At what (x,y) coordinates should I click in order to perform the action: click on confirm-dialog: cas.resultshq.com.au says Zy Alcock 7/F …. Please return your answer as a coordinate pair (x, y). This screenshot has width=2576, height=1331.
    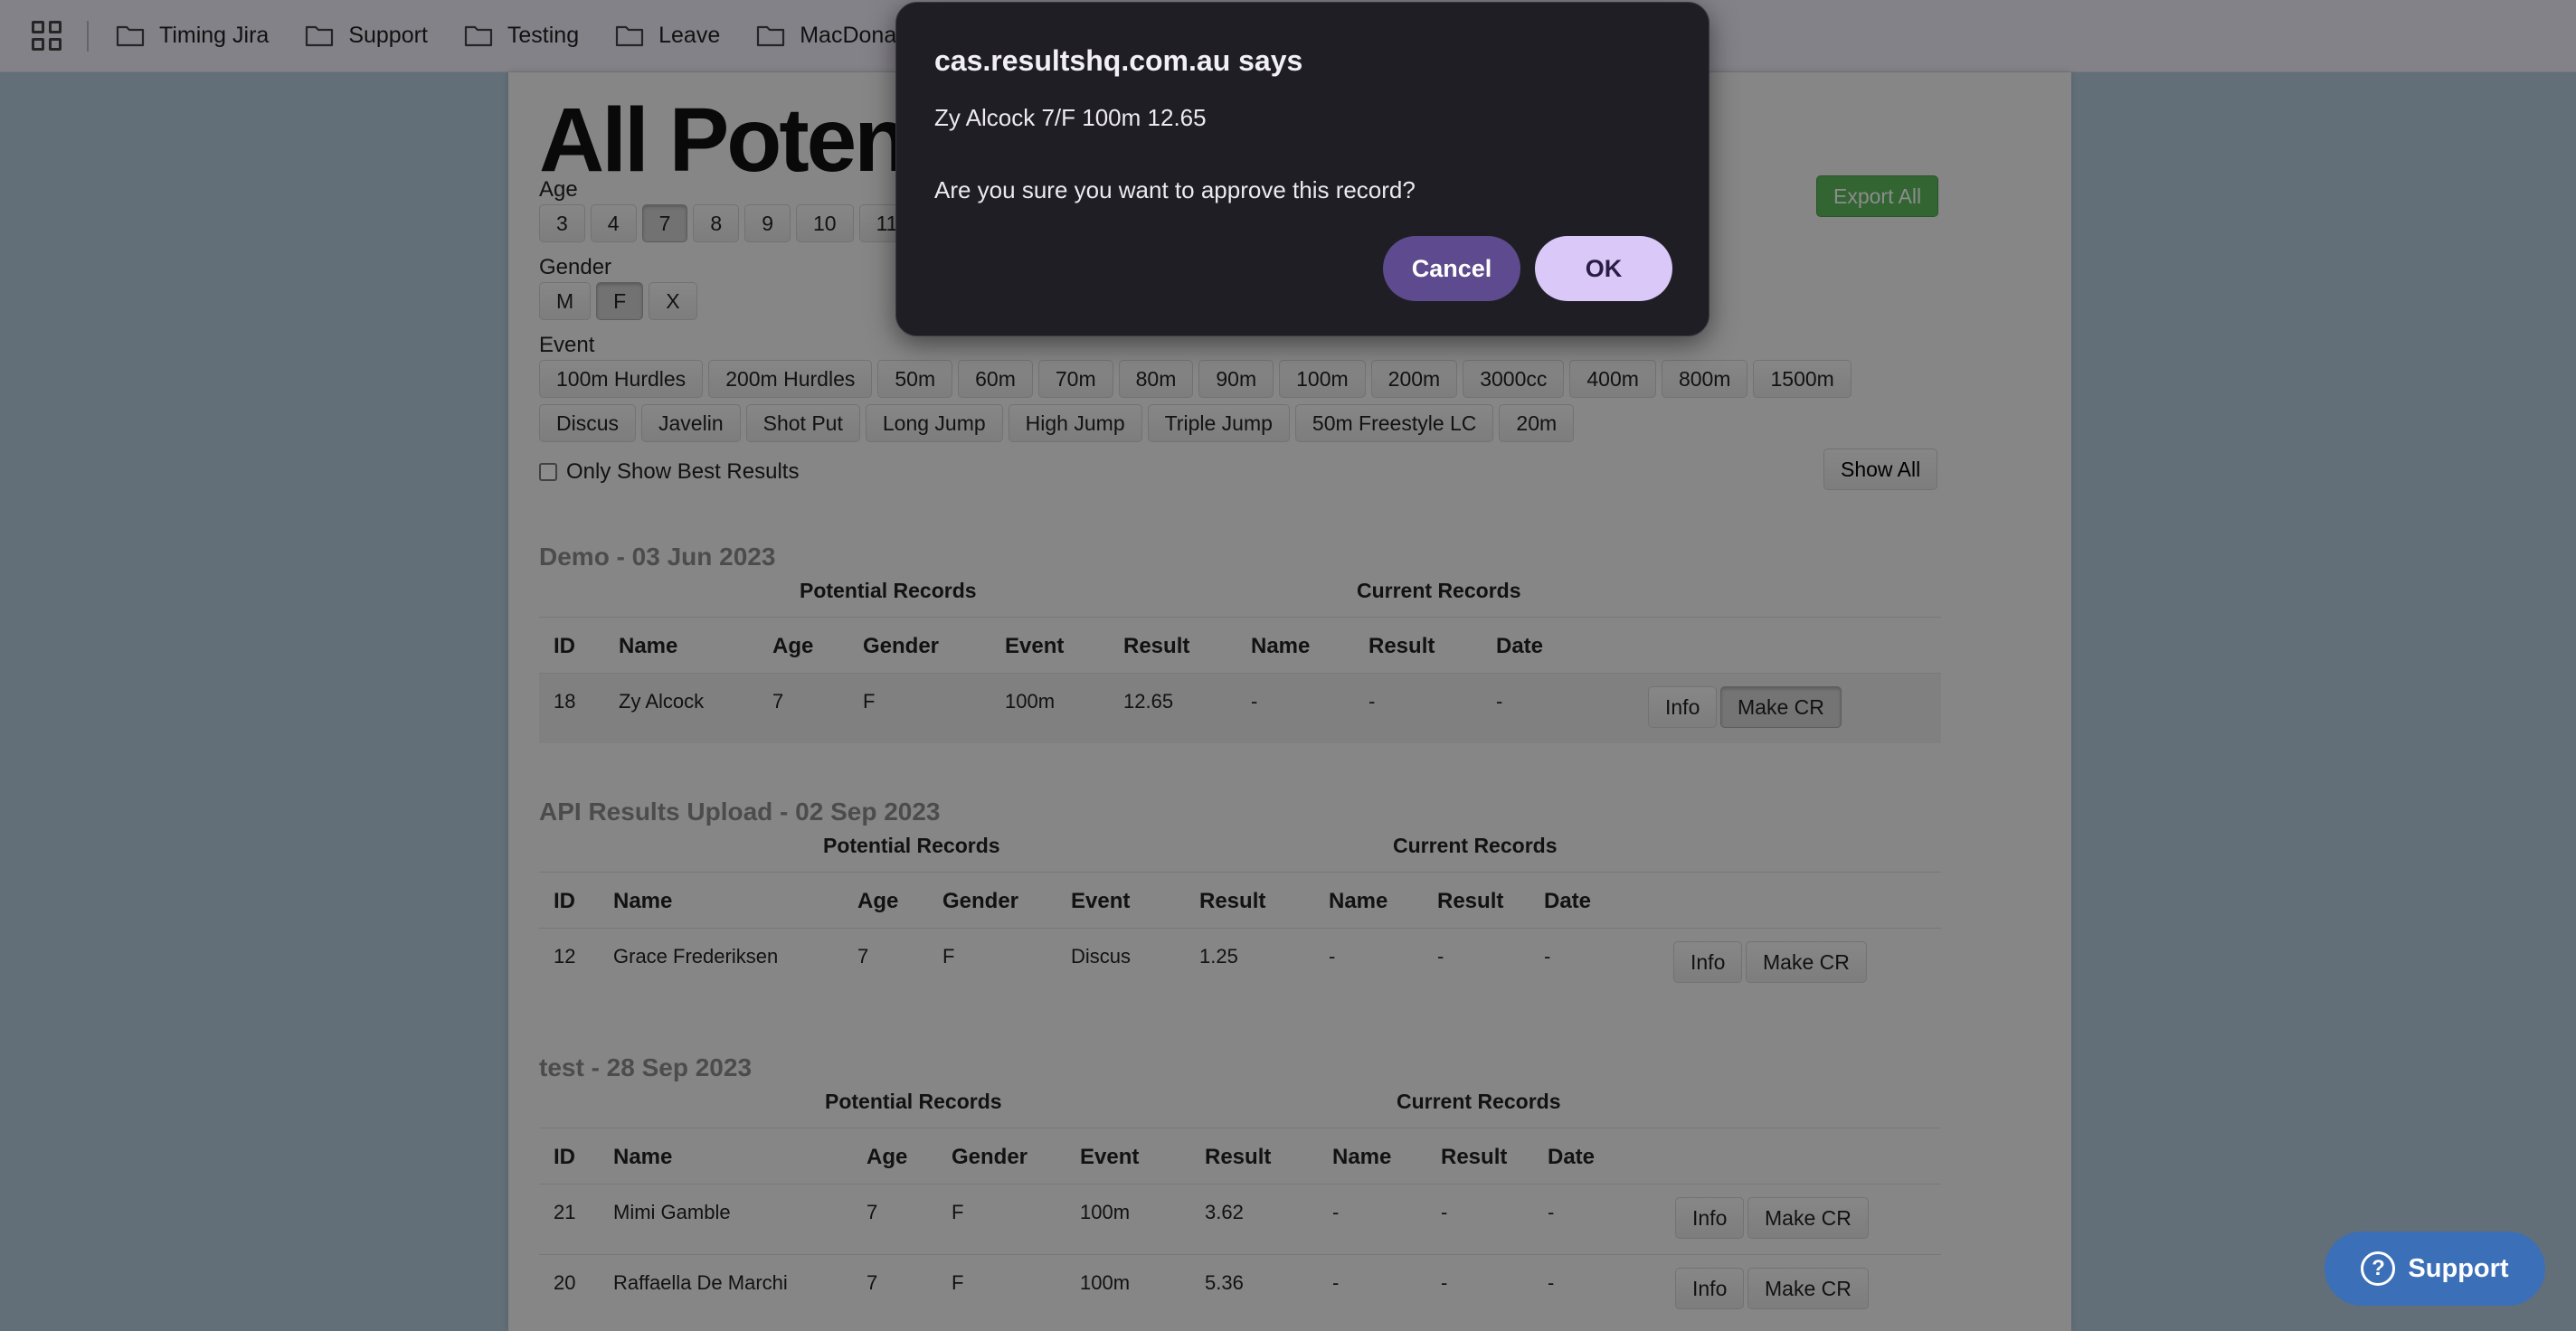
    Looking at the image, I should click on (1302, 169).